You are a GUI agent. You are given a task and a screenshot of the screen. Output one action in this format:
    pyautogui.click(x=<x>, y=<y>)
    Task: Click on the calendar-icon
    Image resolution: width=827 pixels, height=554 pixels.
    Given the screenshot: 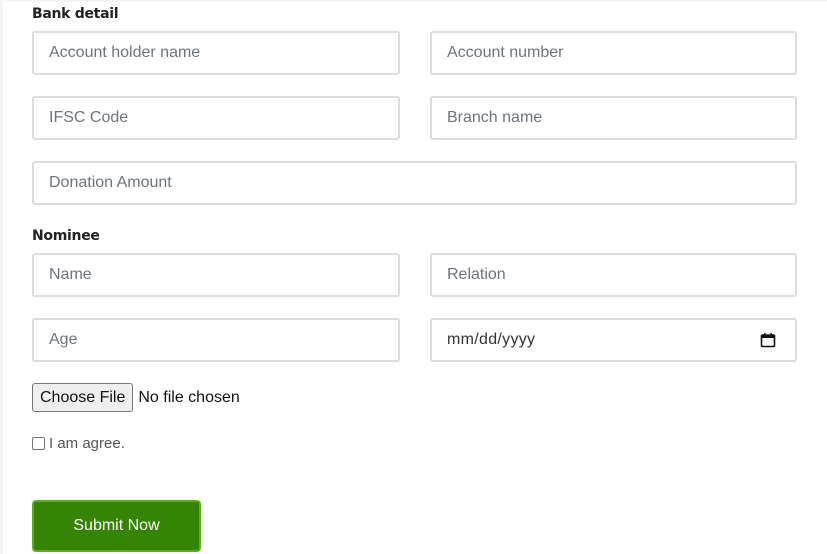 What is the action you would take?
    pyautogui.click(x=768, y=340)
    